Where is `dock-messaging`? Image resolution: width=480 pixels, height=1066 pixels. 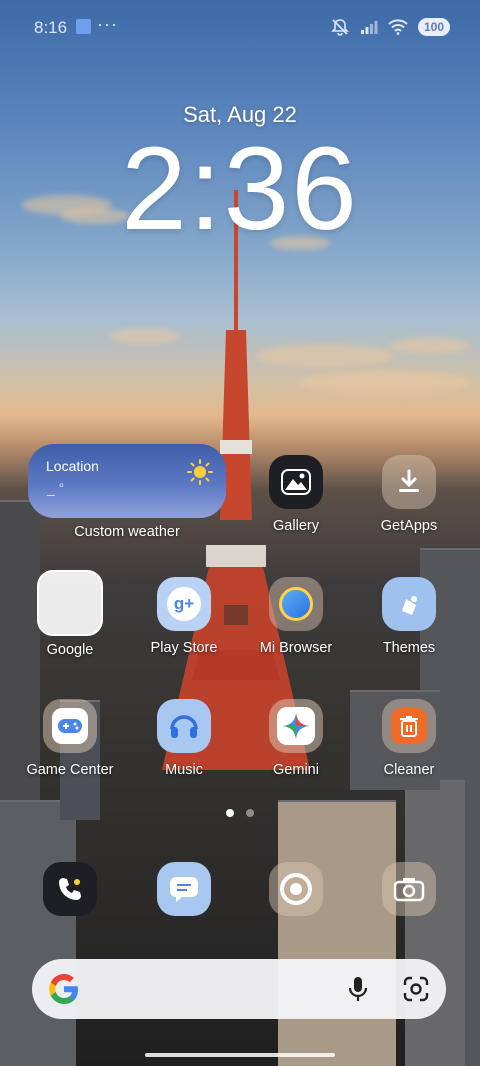
dock-messaging is located at coordinates (184, 889).